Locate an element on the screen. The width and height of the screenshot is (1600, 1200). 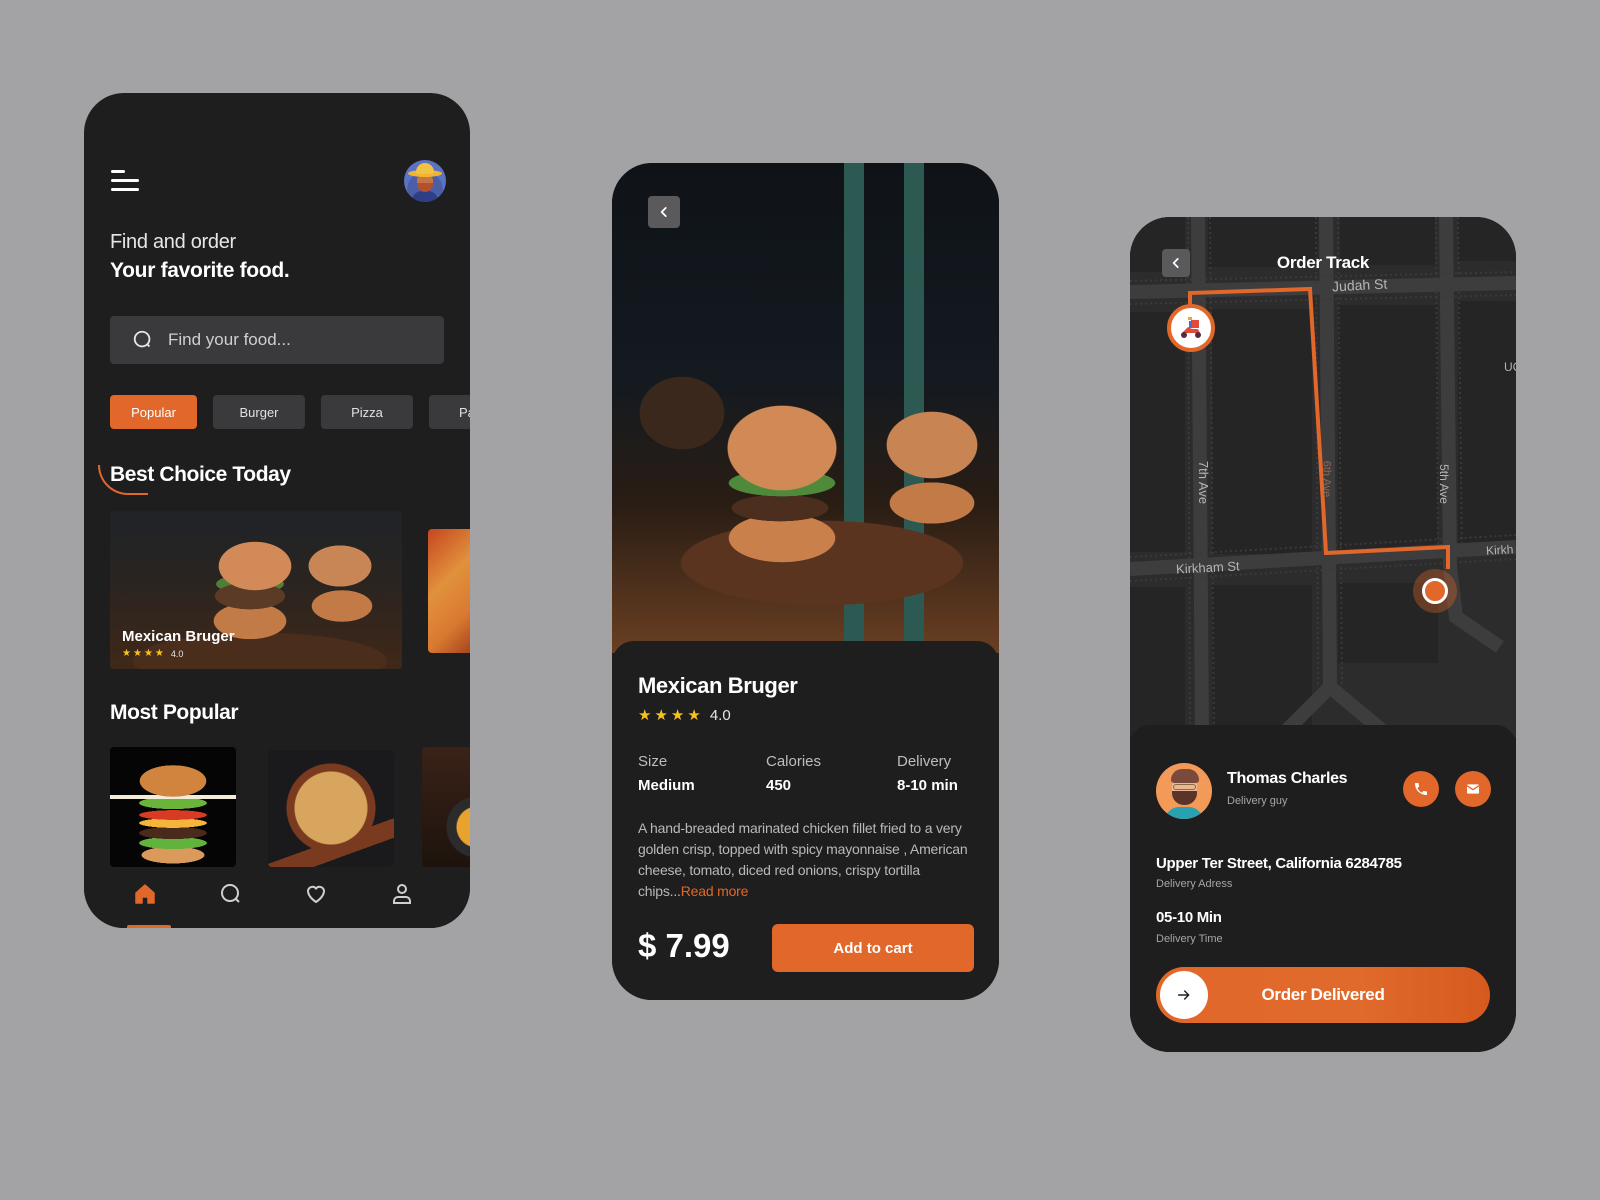
best-choice-title: Best Choice Today is located at coordinates (200, 474).